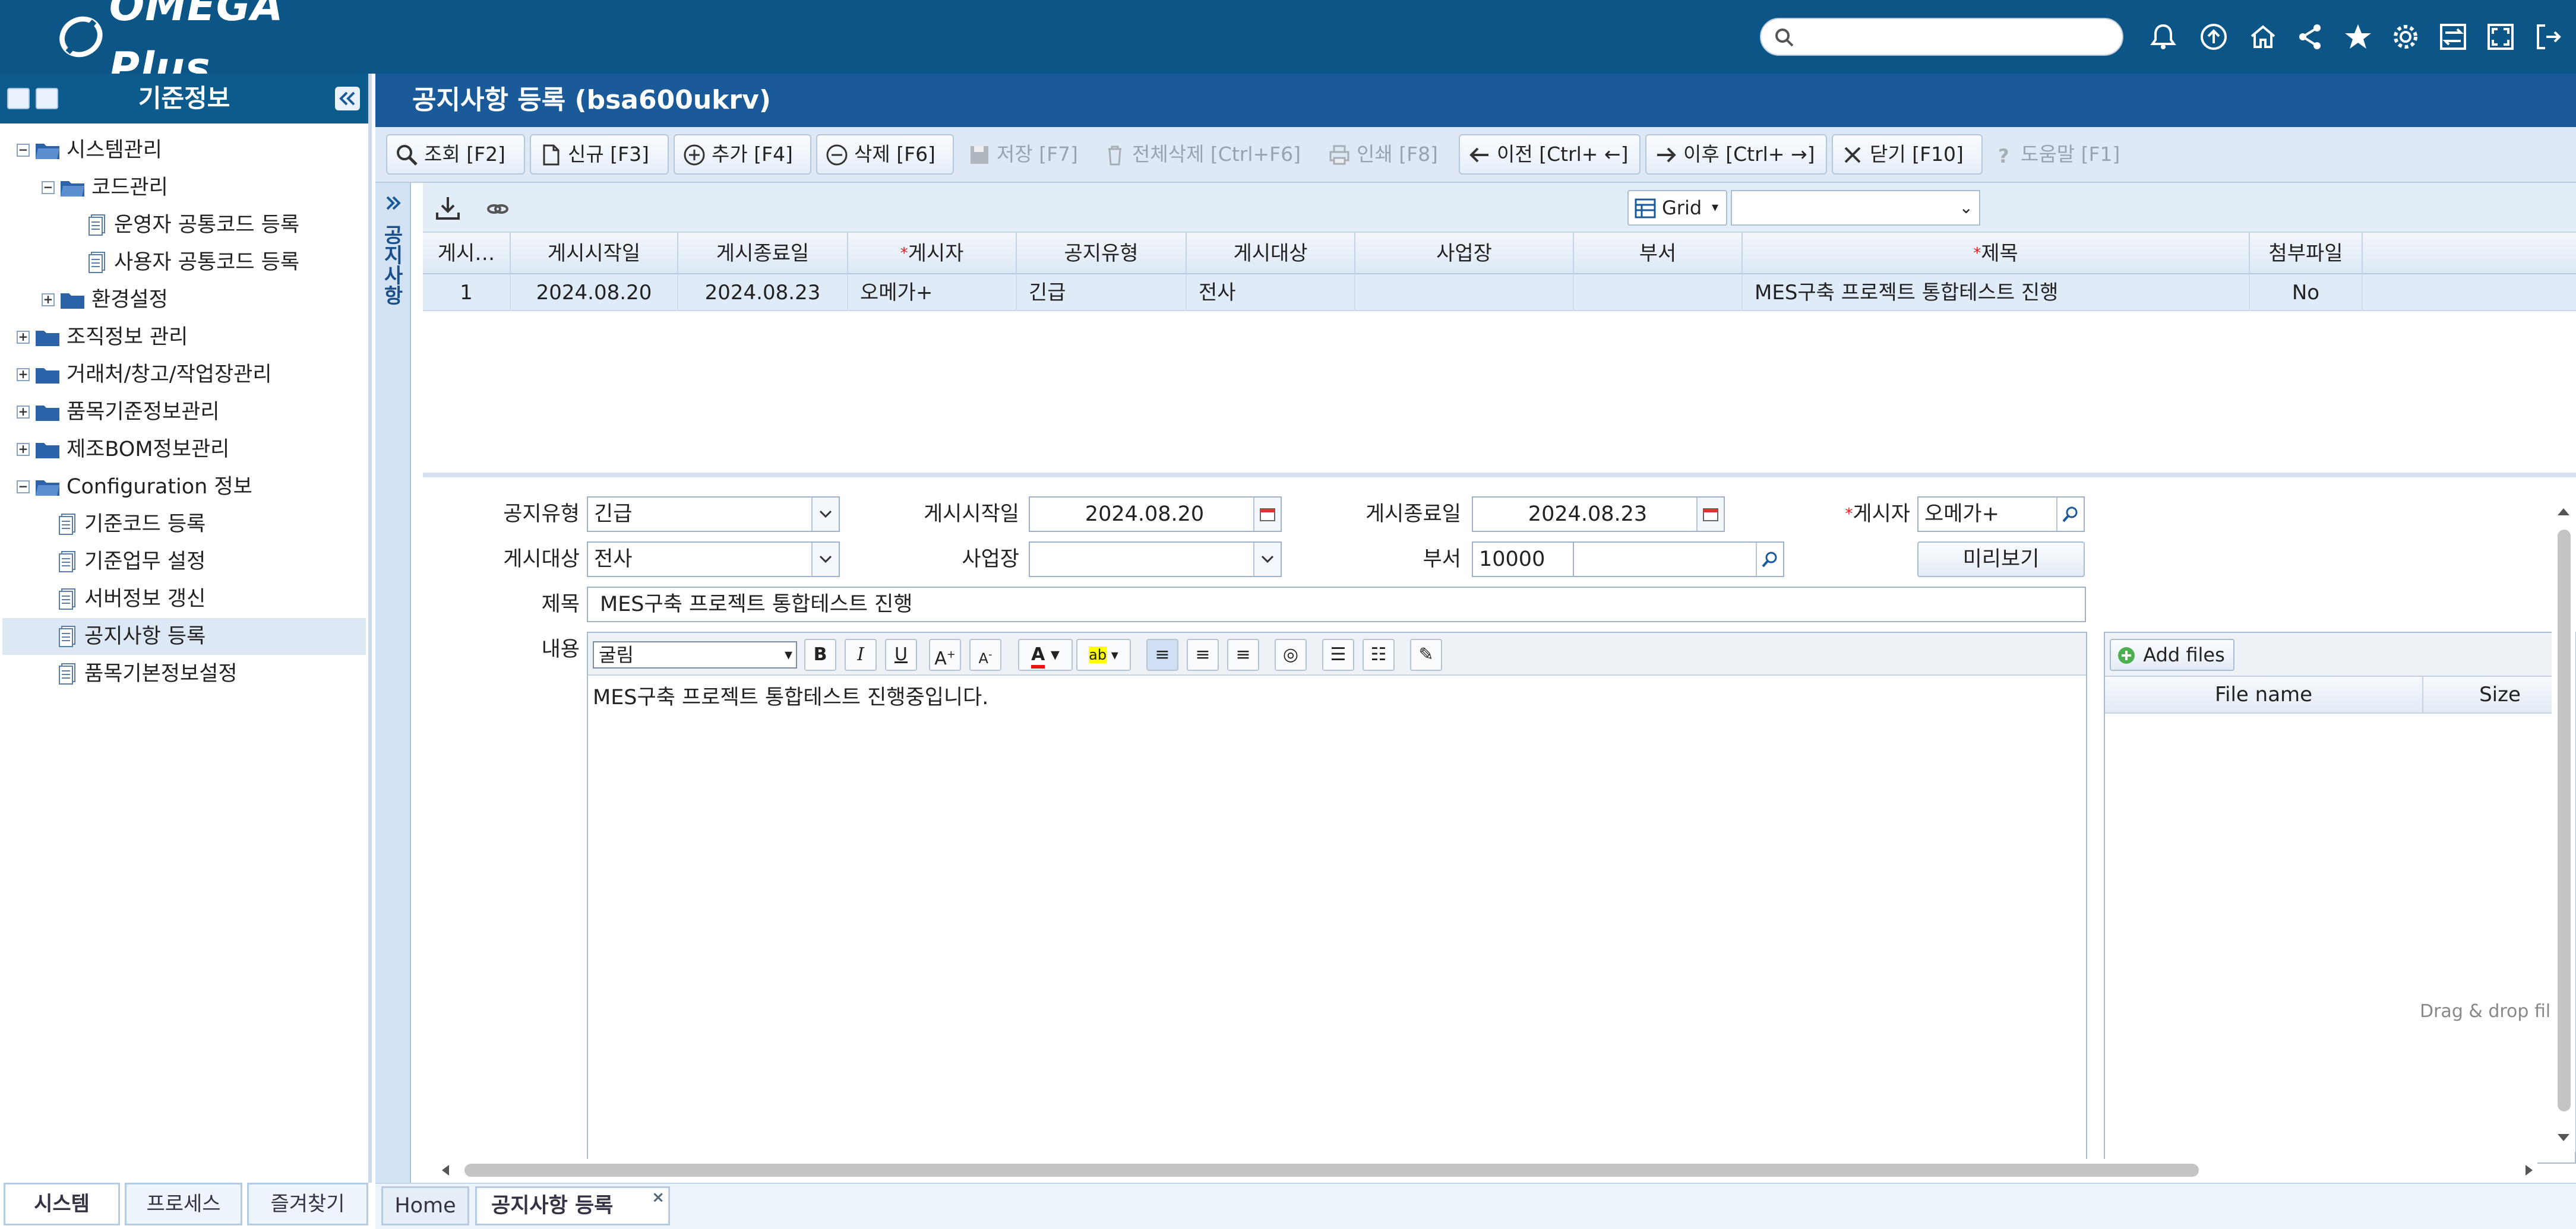 Image resolution: width=2576 pixels, height=1229 pixels. I want to click on preview-button: 미리보기, so click(2001, 559).